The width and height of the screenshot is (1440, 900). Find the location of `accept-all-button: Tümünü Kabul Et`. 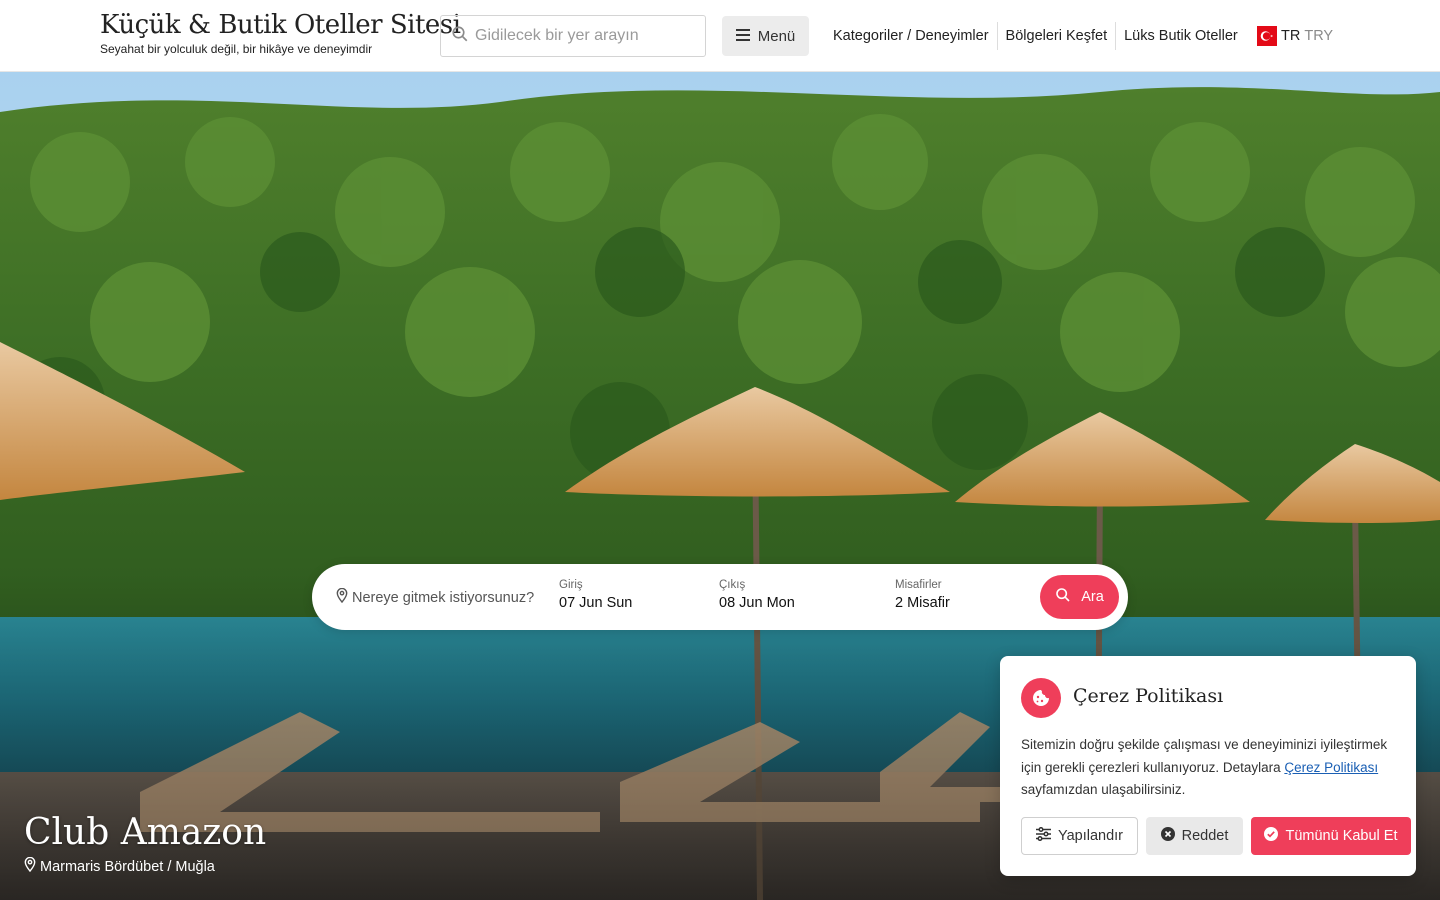

accept-all-button: Tümünü Kabul Et is located at coordinates (1331, 836).